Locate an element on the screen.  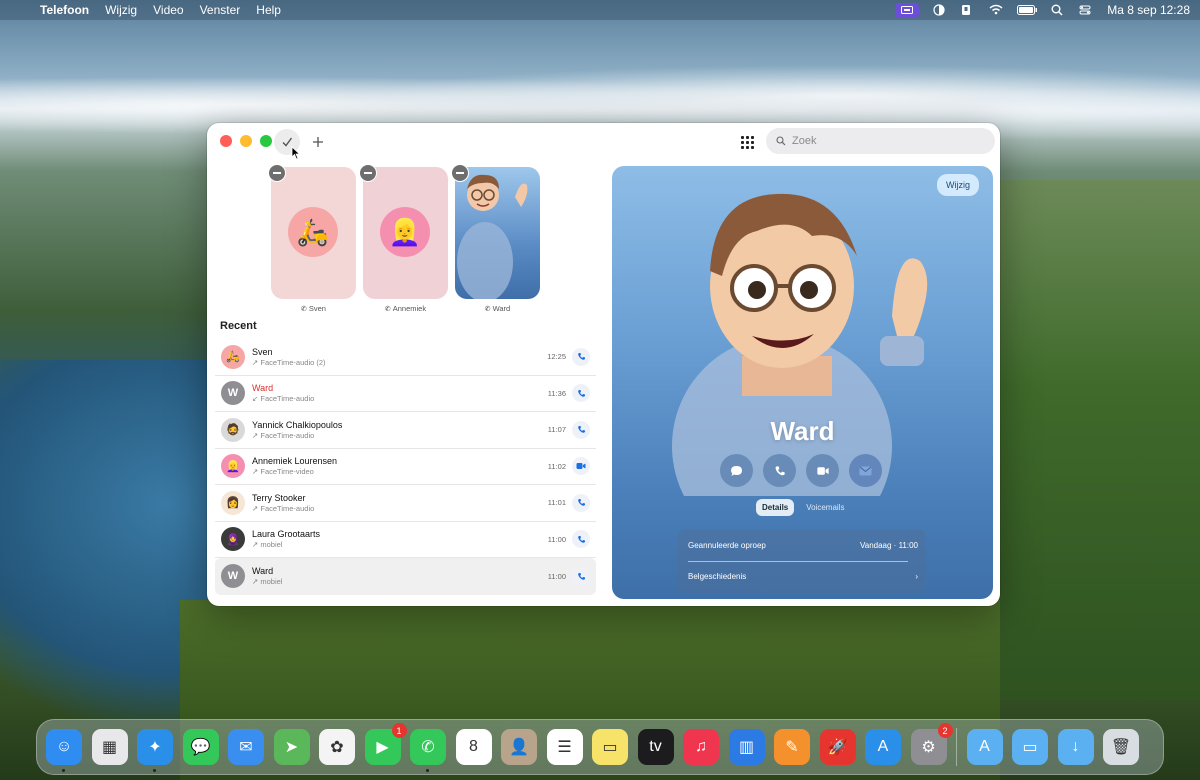
contact-name-large: Ward is located at coordinates (802, 431).